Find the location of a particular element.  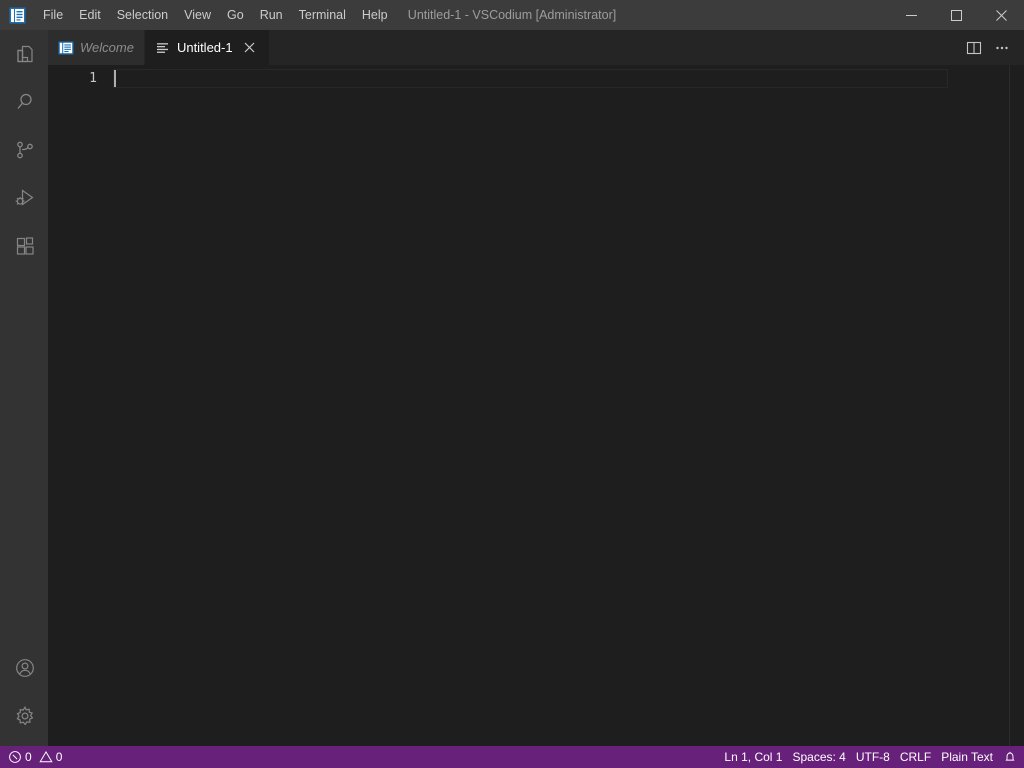

activity-search is located at coordinates (24, 102).